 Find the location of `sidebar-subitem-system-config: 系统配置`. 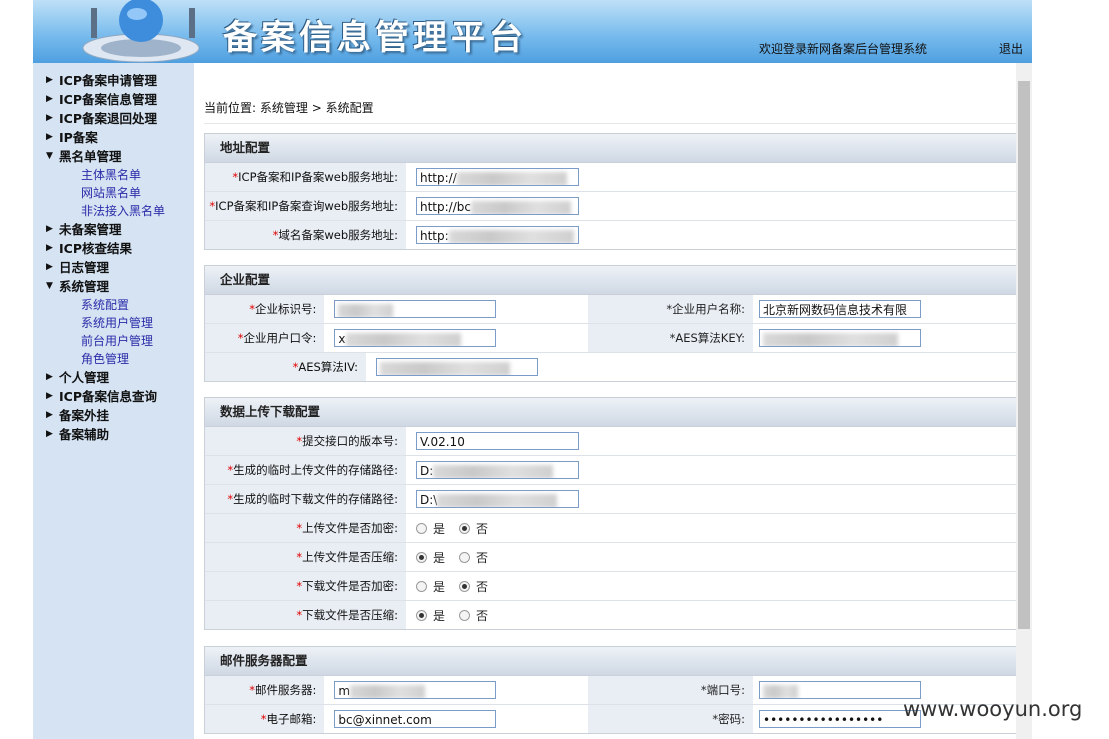

sidebar-subitem-system-config: 系统配置 is located at coordinates (113, 305).